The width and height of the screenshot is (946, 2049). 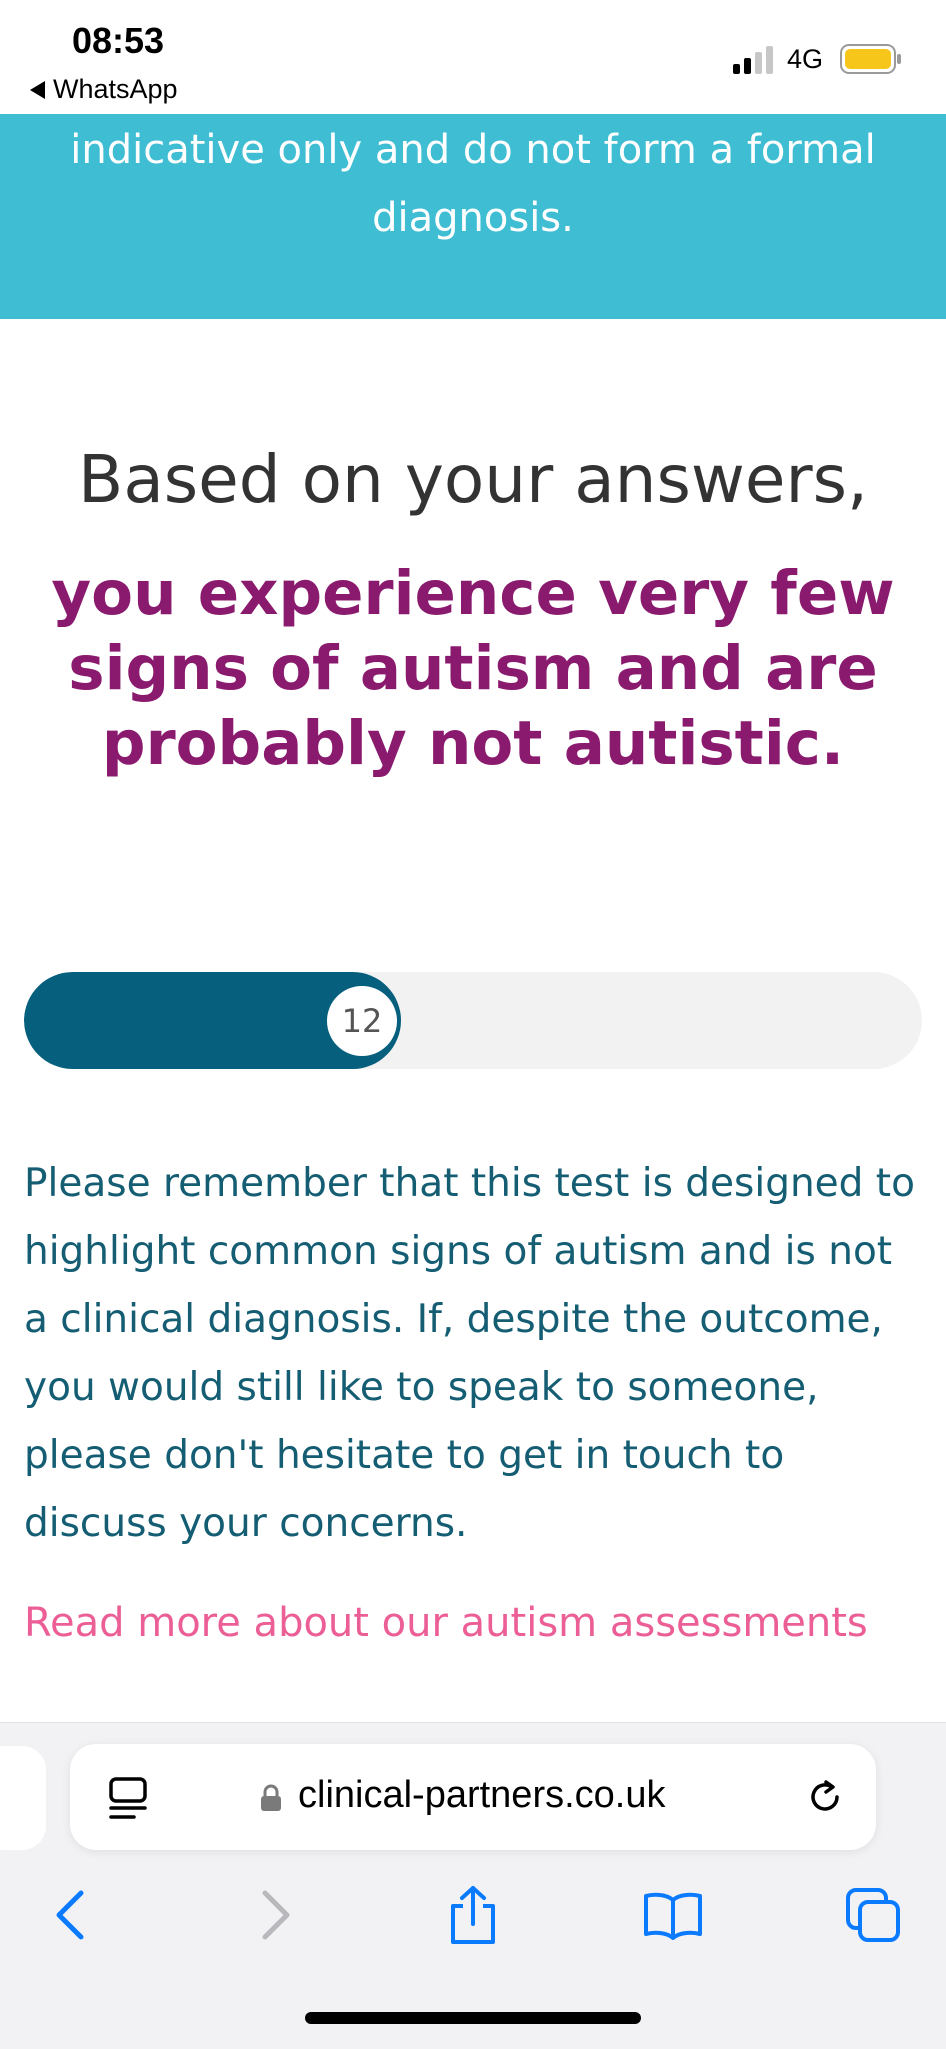 What do you see at coordinates (37, 89) in the screenshot?
I see `back-triangle-icon` at bounding box center [37, 89].